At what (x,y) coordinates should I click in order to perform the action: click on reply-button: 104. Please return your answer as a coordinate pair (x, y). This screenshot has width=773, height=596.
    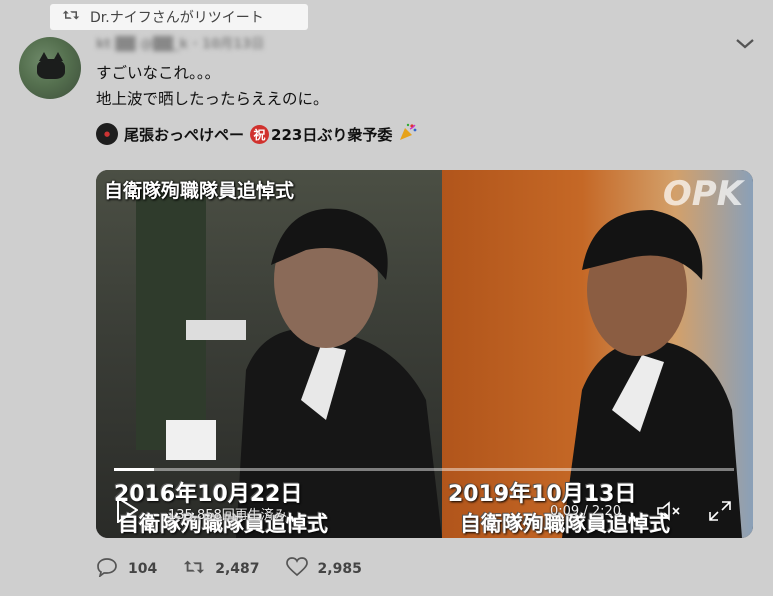
    Looking at the image, I should click on (126, 569).